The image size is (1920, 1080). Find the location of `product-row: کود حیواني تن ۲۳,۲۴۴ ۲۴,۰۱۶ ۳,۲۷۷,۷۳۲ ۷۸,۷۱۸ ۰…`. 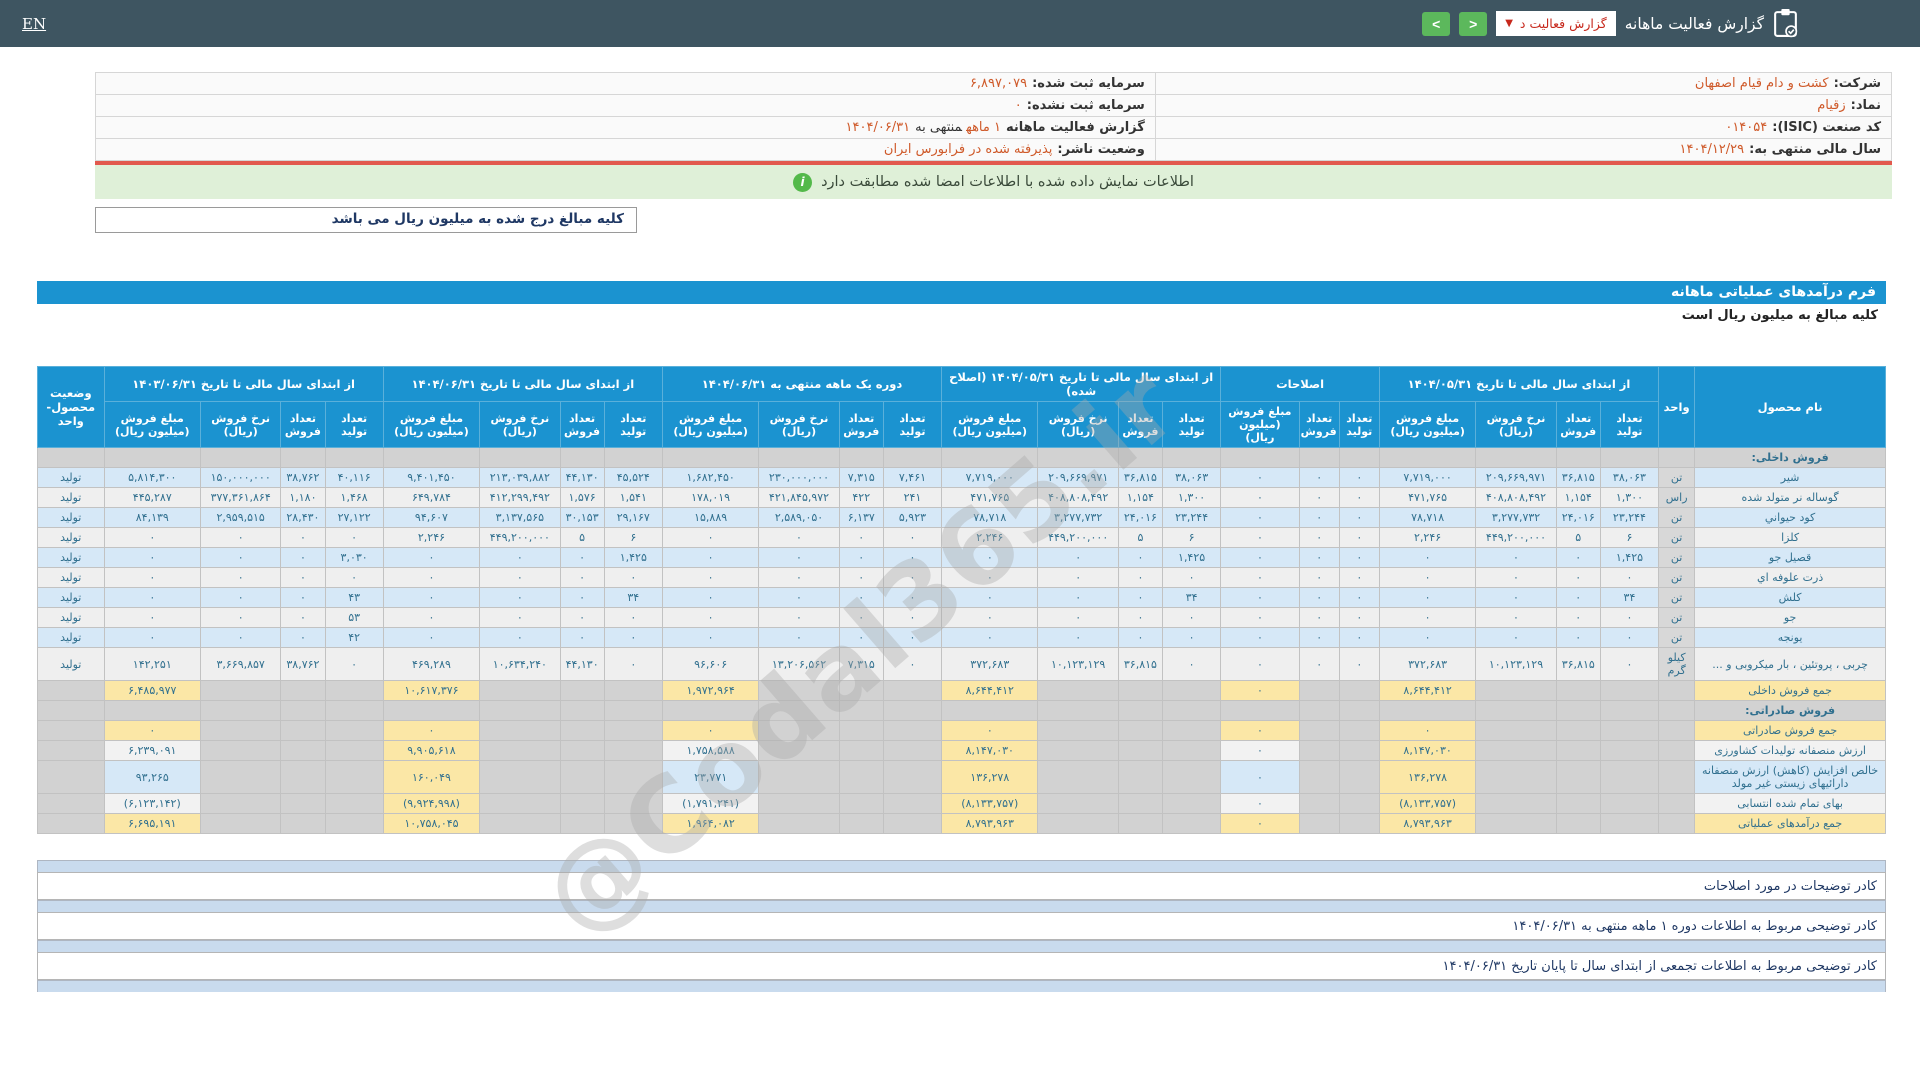

product-row: کود حیواني تن ۲۳,۲۴۴ ۲۴,۰۱۶ ۳,۲۷۷,۷۳۲ ۷۸,۷۱۸ ۰… is located at coordinates (961, 517).